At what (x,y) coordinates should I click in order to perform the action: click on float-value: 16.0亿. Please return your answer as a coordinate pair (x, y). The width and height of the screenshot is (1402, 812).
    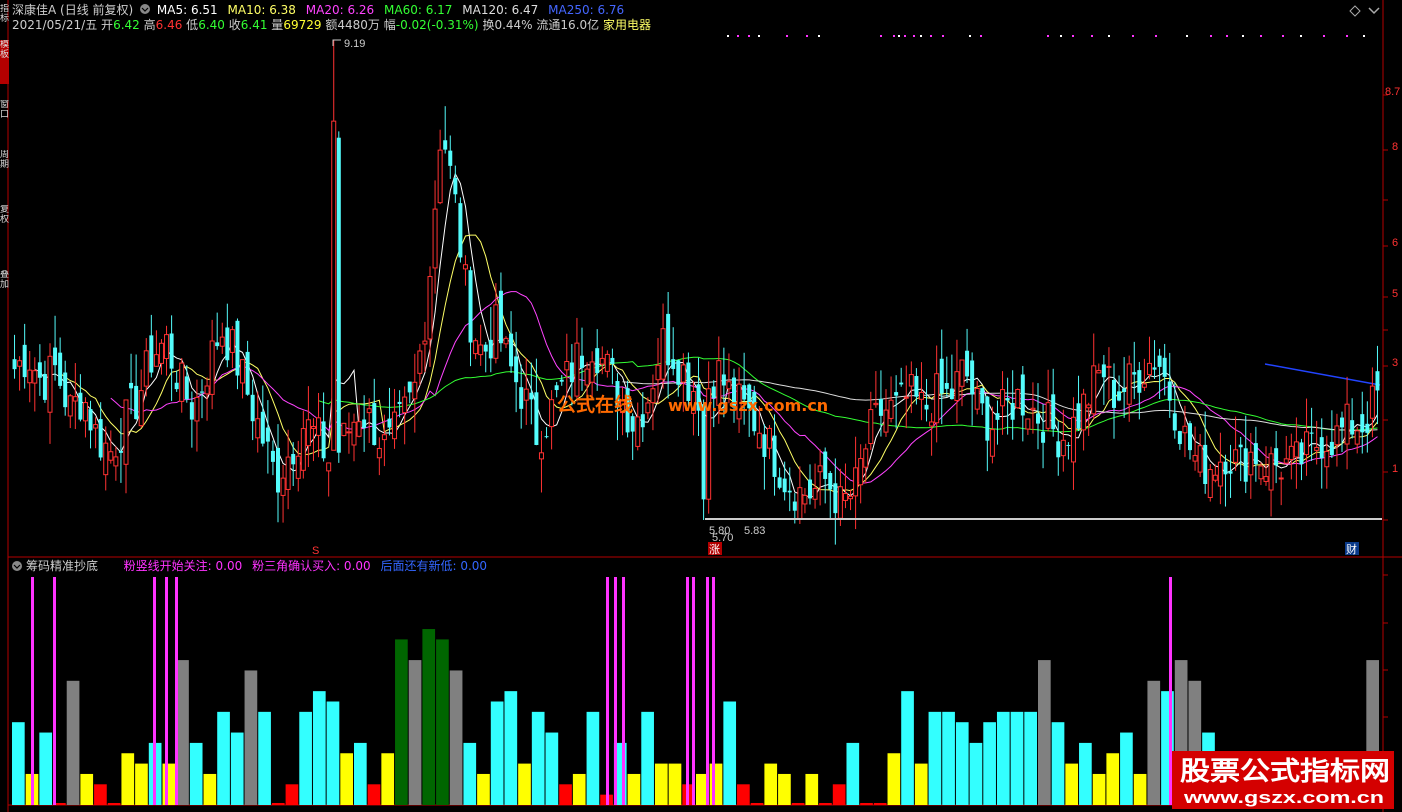
    Looking at the image, I should click on (580, 25).